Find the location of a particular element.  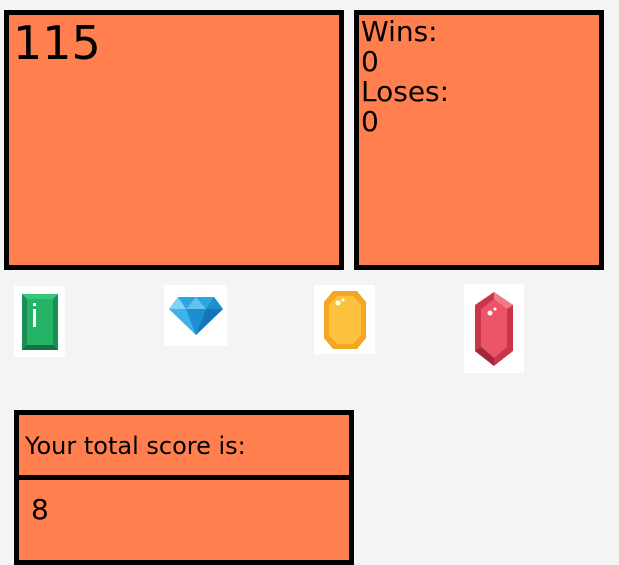

diamond-gem-icon is located at coordinates (195, 315).